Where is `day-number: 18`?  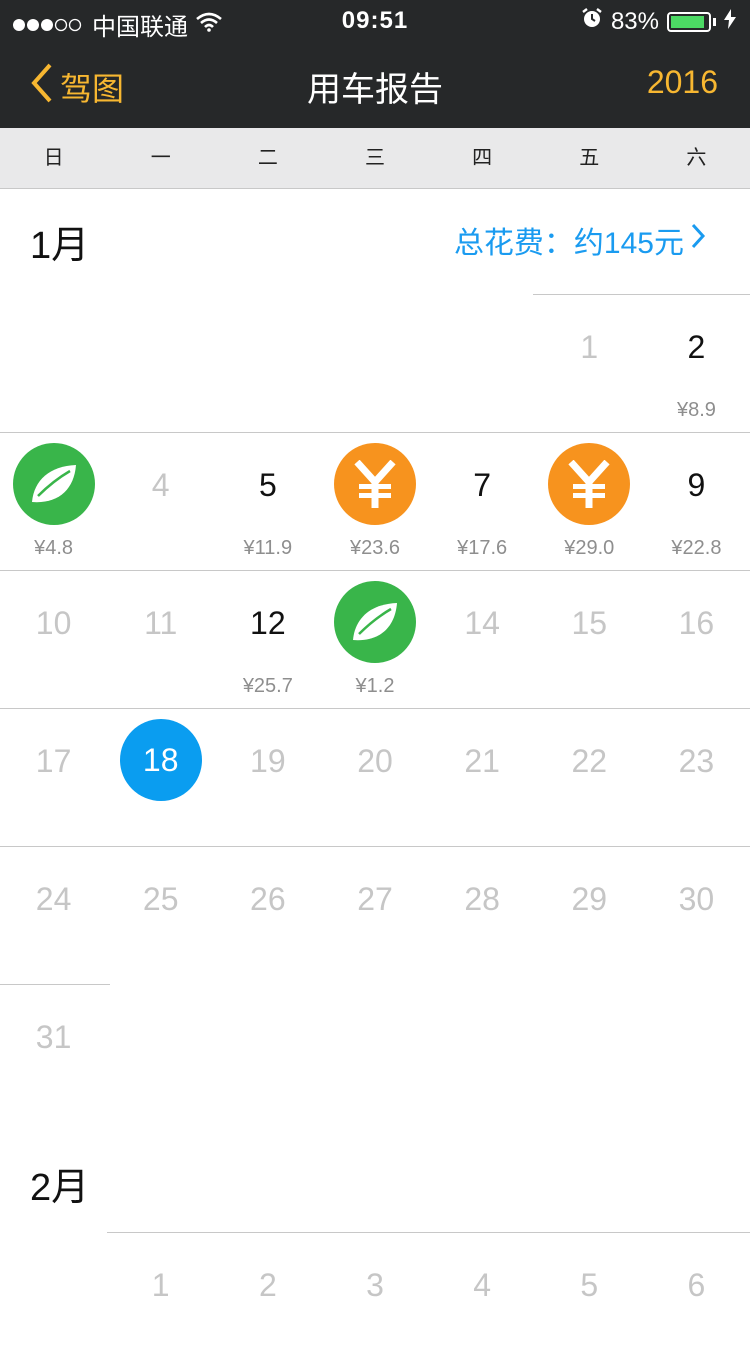
day-number: 18 is located at coordinates (160, 759).